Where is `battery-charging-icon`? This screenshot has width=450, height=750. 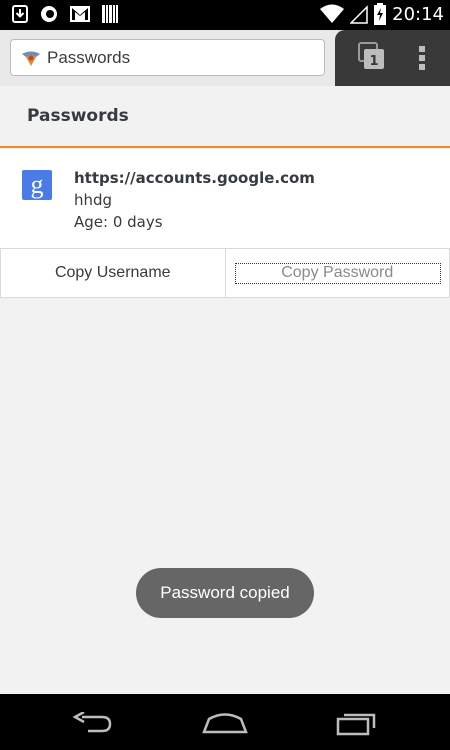
battery-charging-icon is located at coordinates (380, 14).